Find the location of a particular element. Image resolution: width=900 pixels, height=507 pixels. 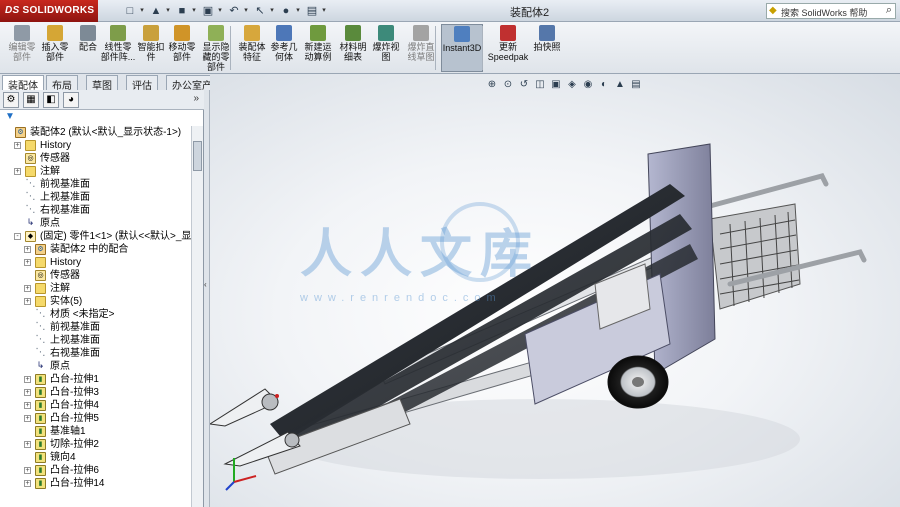

options-icon: ▤ is located at coordinates (312, 11).